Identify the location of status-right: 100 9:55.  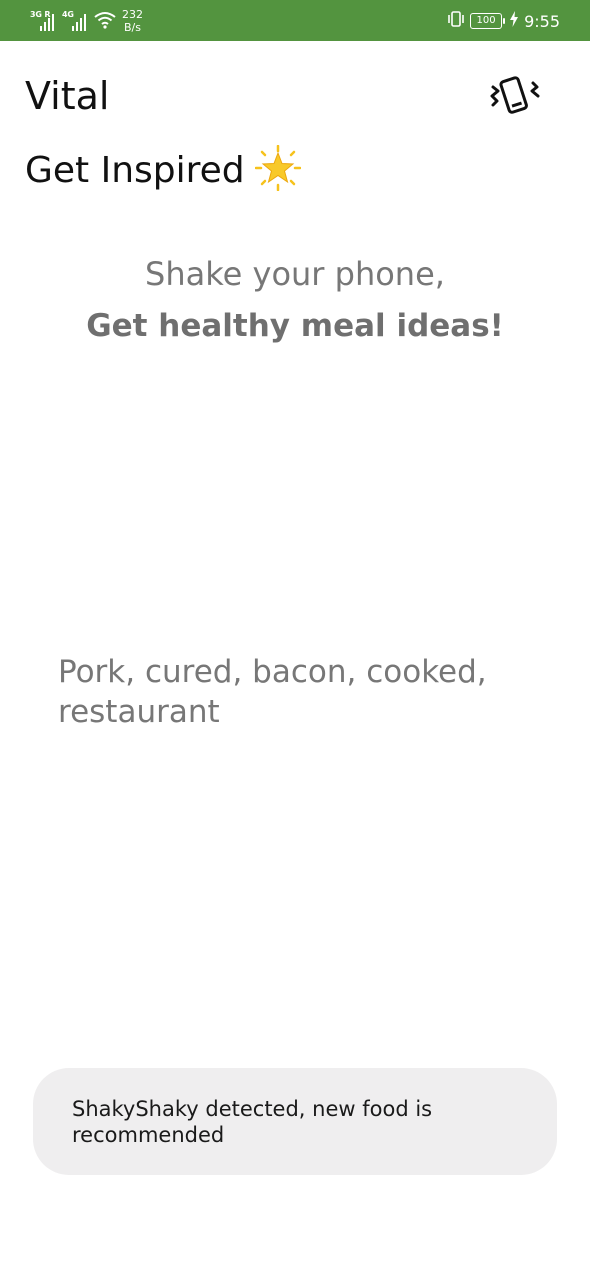
(503, 21).